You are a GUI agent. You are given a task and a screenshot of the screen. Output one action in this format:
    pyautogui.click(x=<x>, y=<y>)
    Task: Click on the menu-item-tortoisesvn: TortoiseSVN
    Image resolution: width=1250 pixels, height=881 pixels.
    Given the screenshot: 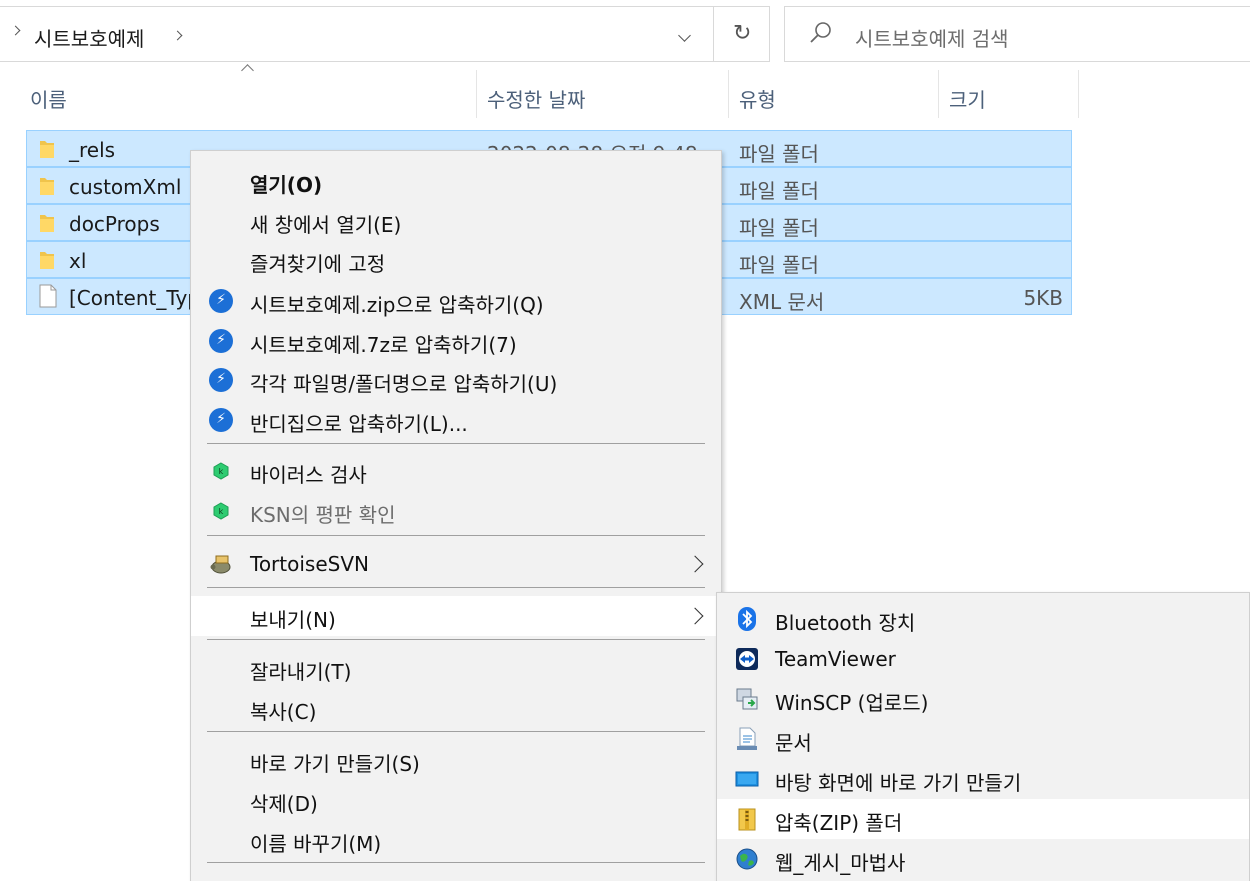 What is the action you would take?
    pyautogui.click(x=456, y=564)
    